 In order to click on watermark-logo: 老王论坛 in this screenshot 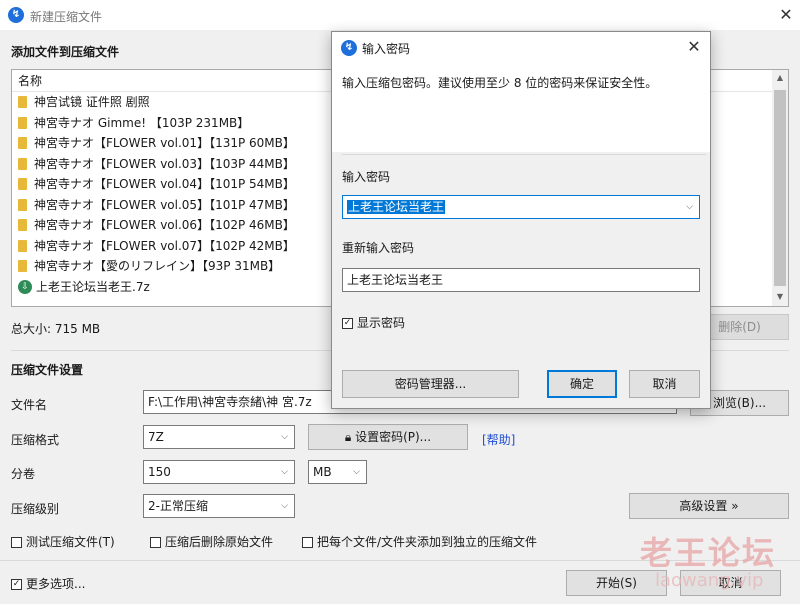, I will do `click(708, 553)`.